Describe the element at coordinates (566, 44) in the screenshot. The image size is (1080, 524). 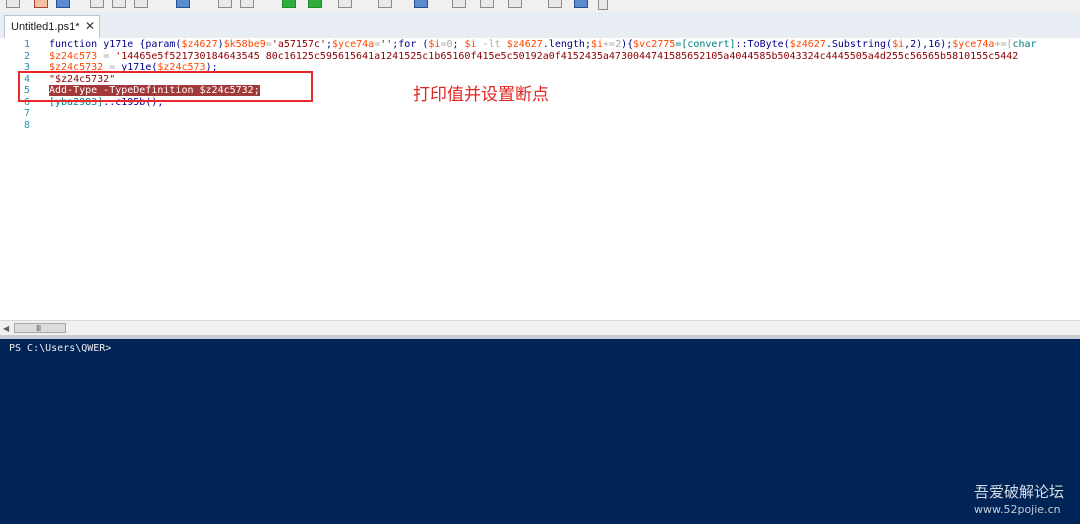
I see `code-token: .length;` at that location.